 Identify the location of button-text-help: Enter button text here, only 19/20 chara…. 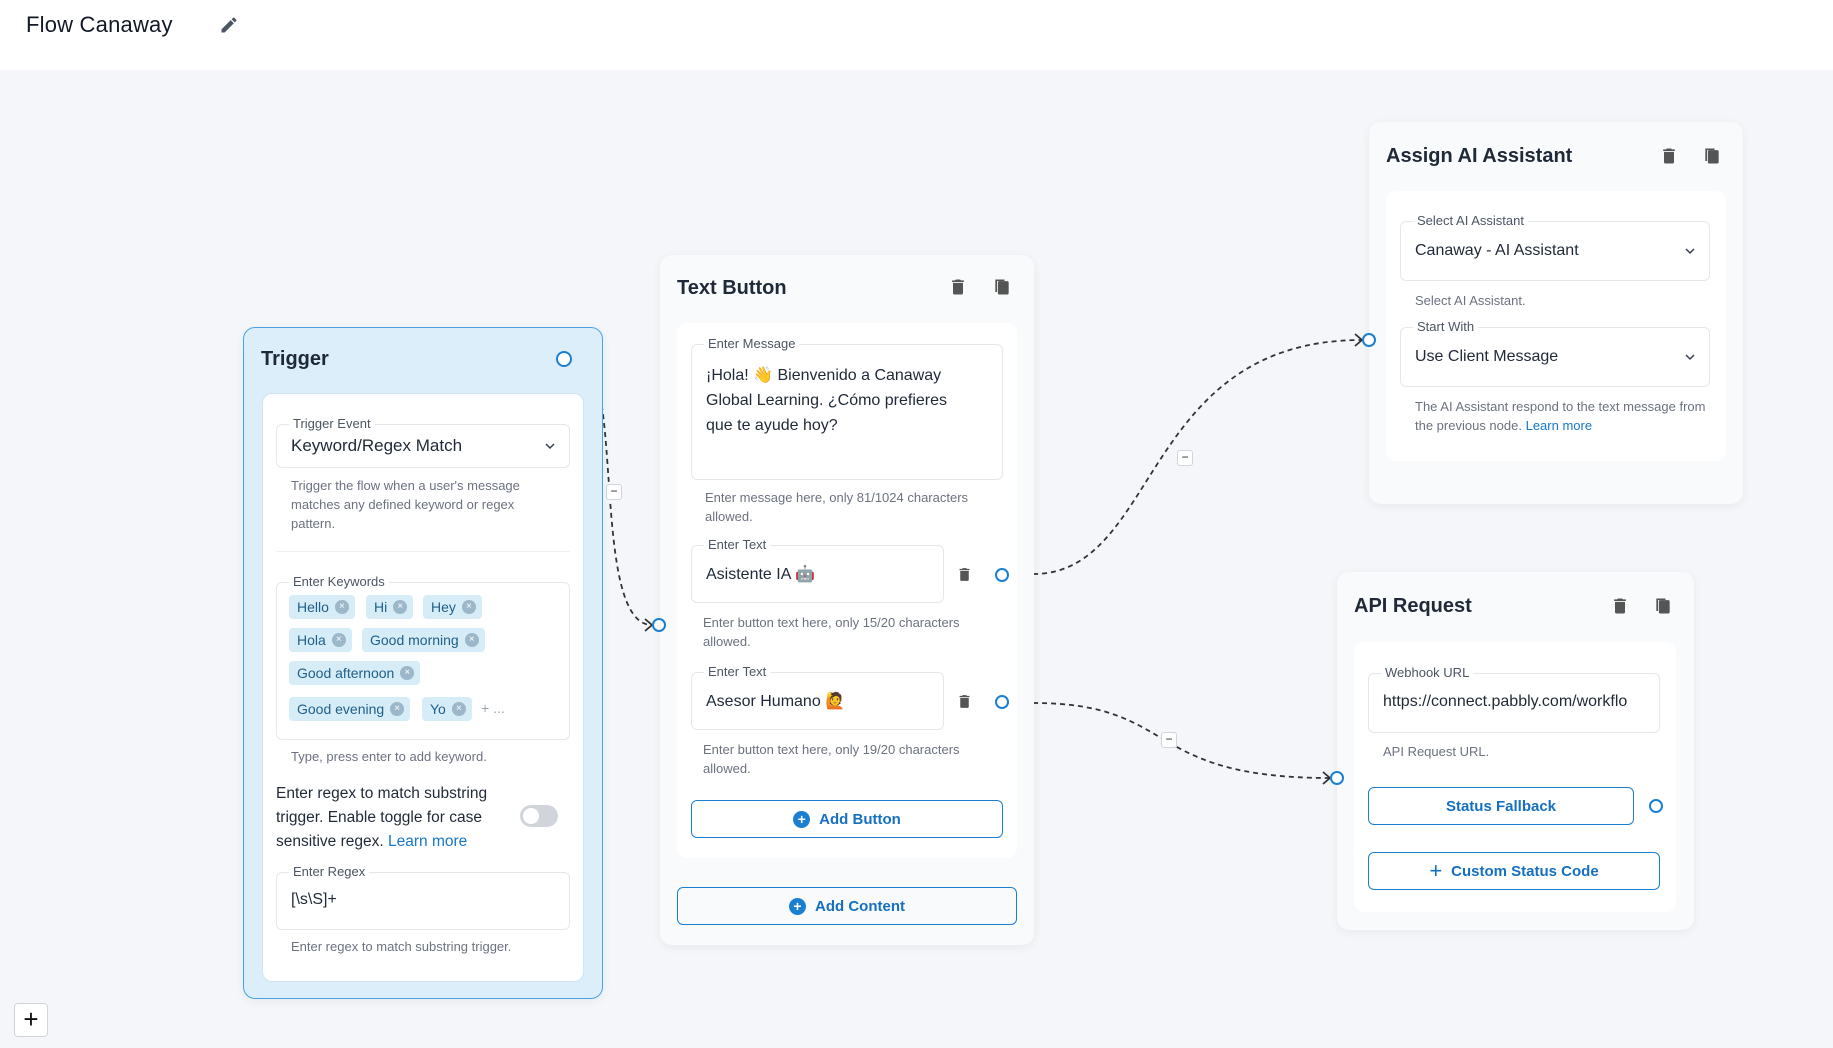
(831, 759).